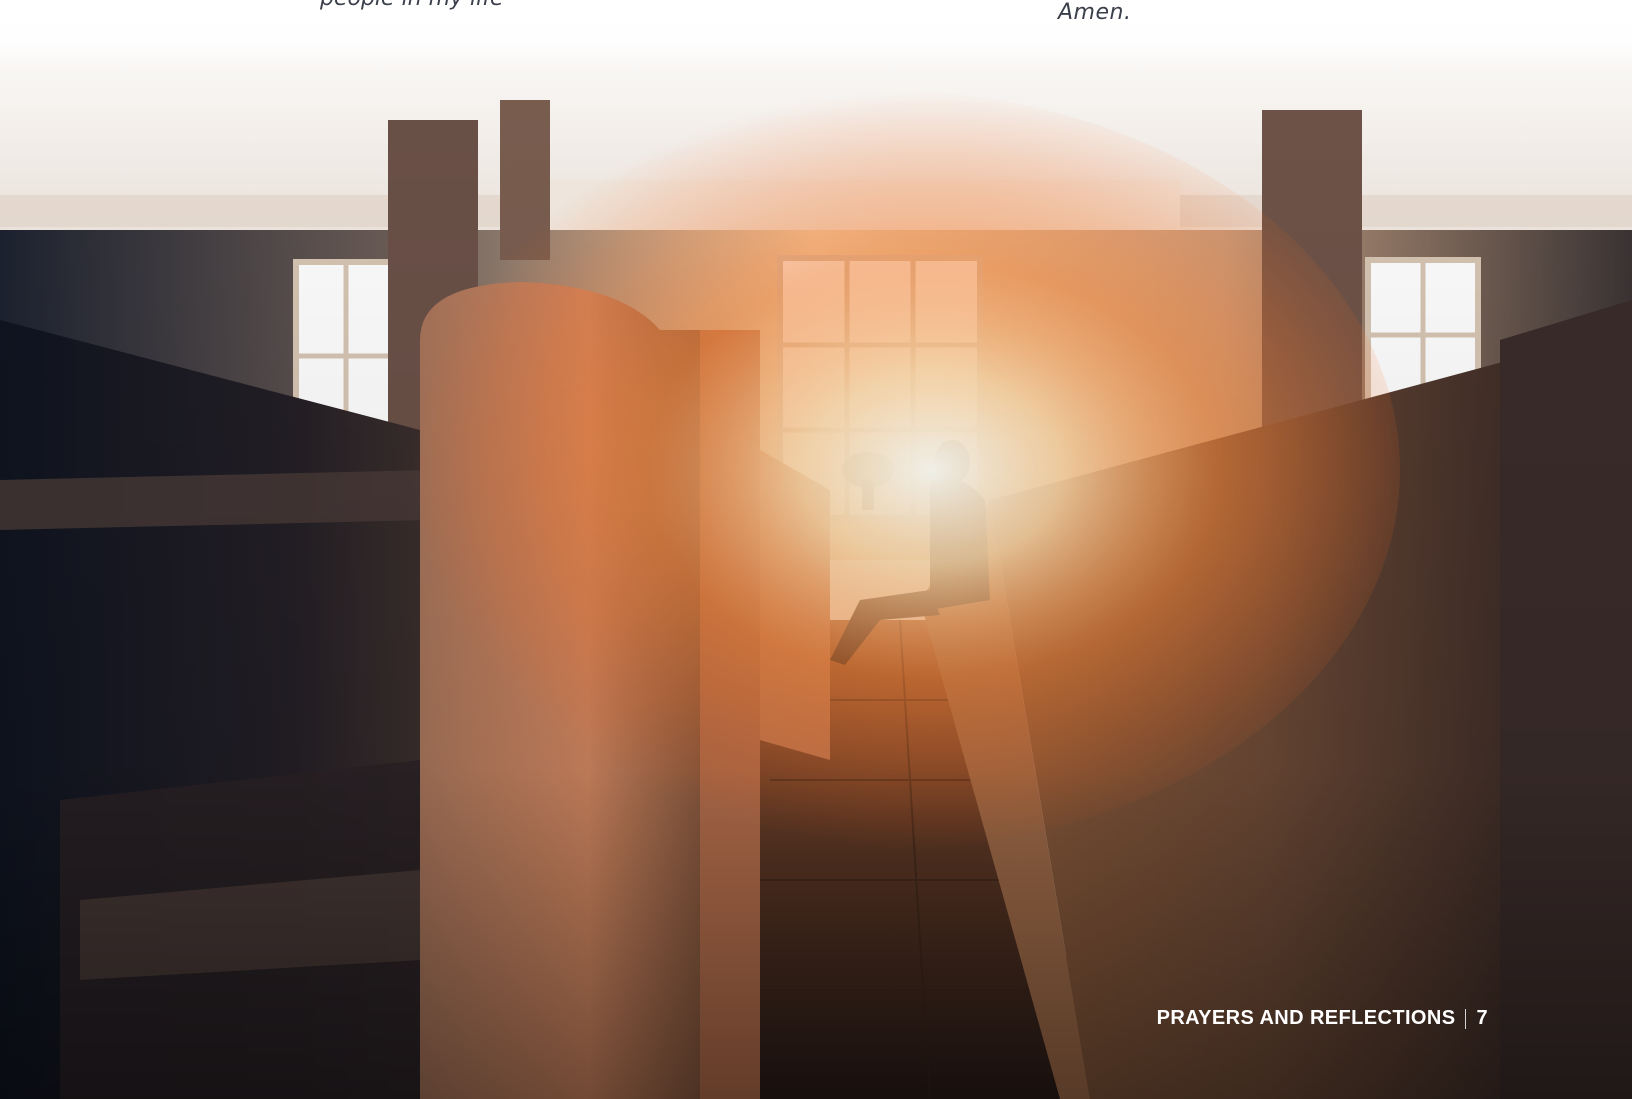 This screenshot has height=1099, width=1632. What do you see at coordinates (1306, 1018) in the screenshot?
I see `footer-section-title: PRAYERS AND REFLECTIONS` at bounding box center [1306, 1018].